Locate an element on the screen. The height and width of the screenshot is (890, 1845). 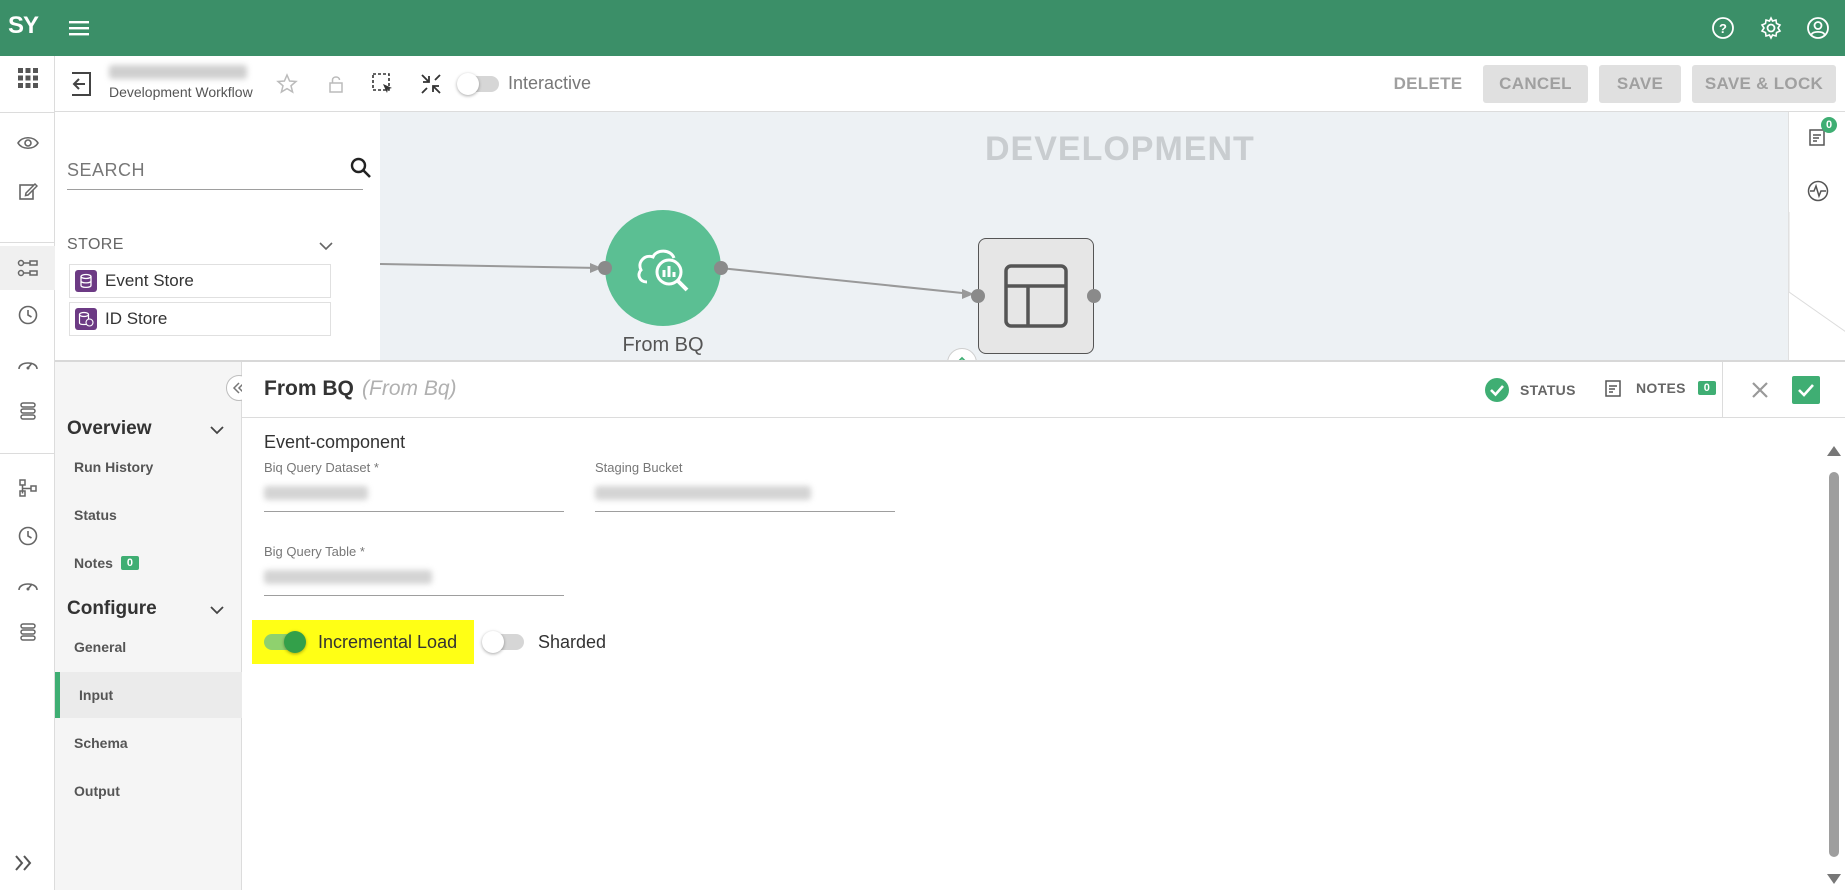
nav-item-schema: Schema is located at coordinates (148, 743).